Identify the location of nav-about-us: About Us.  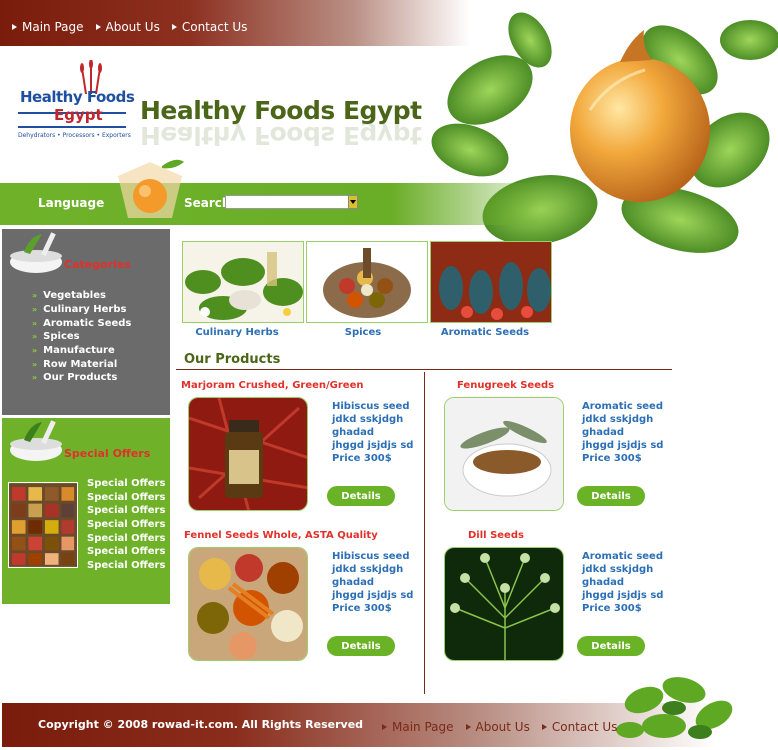
(127, 27).